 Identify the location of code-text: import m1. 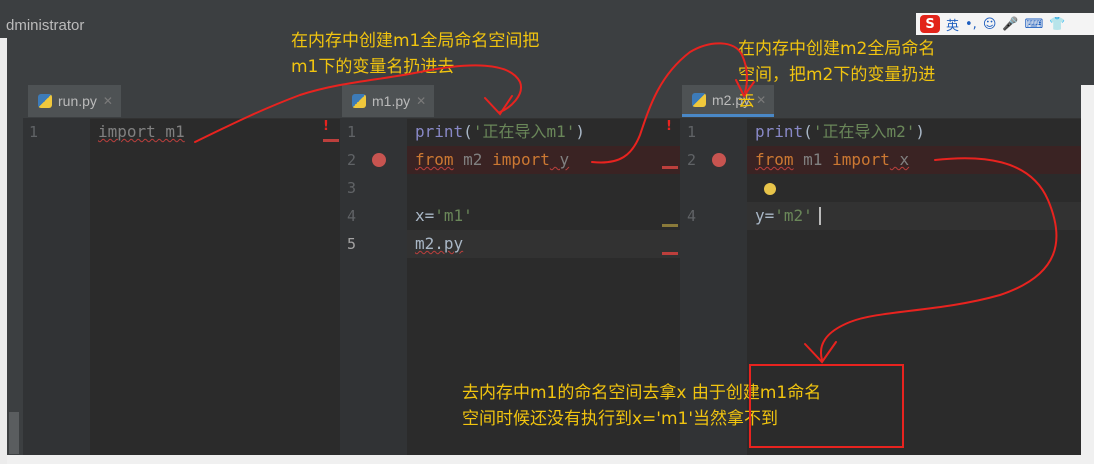
(141, 132).